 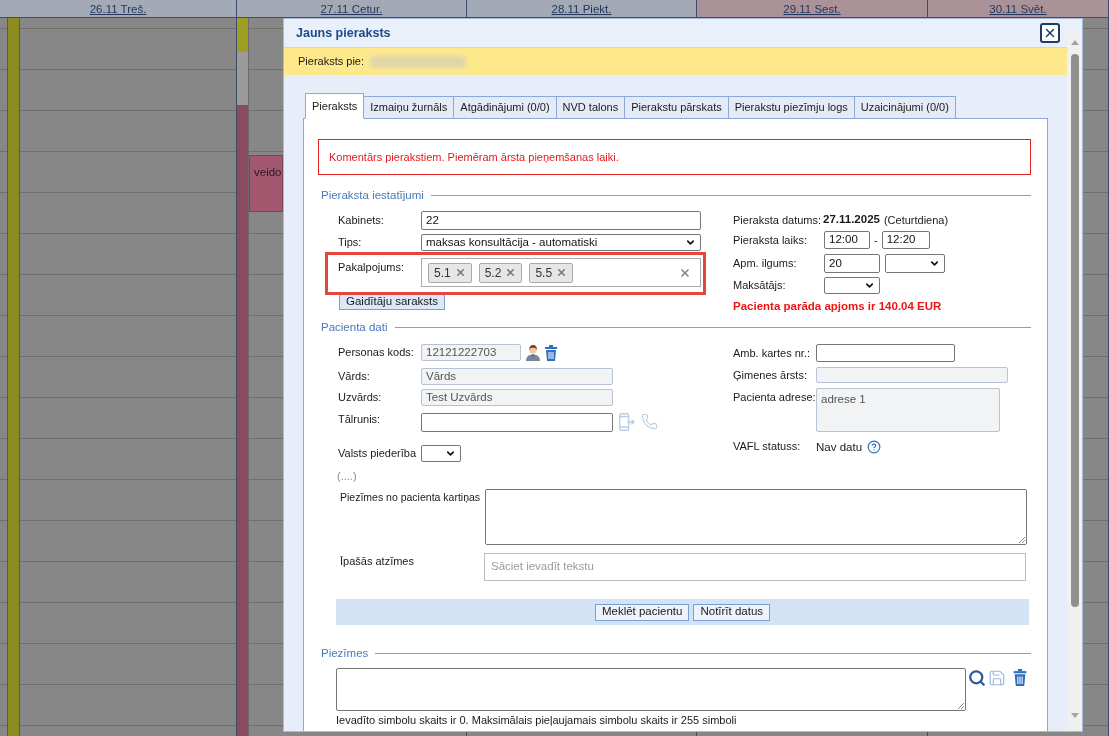 I want to click on input-field: 12:20, so click(x=905, y=240).